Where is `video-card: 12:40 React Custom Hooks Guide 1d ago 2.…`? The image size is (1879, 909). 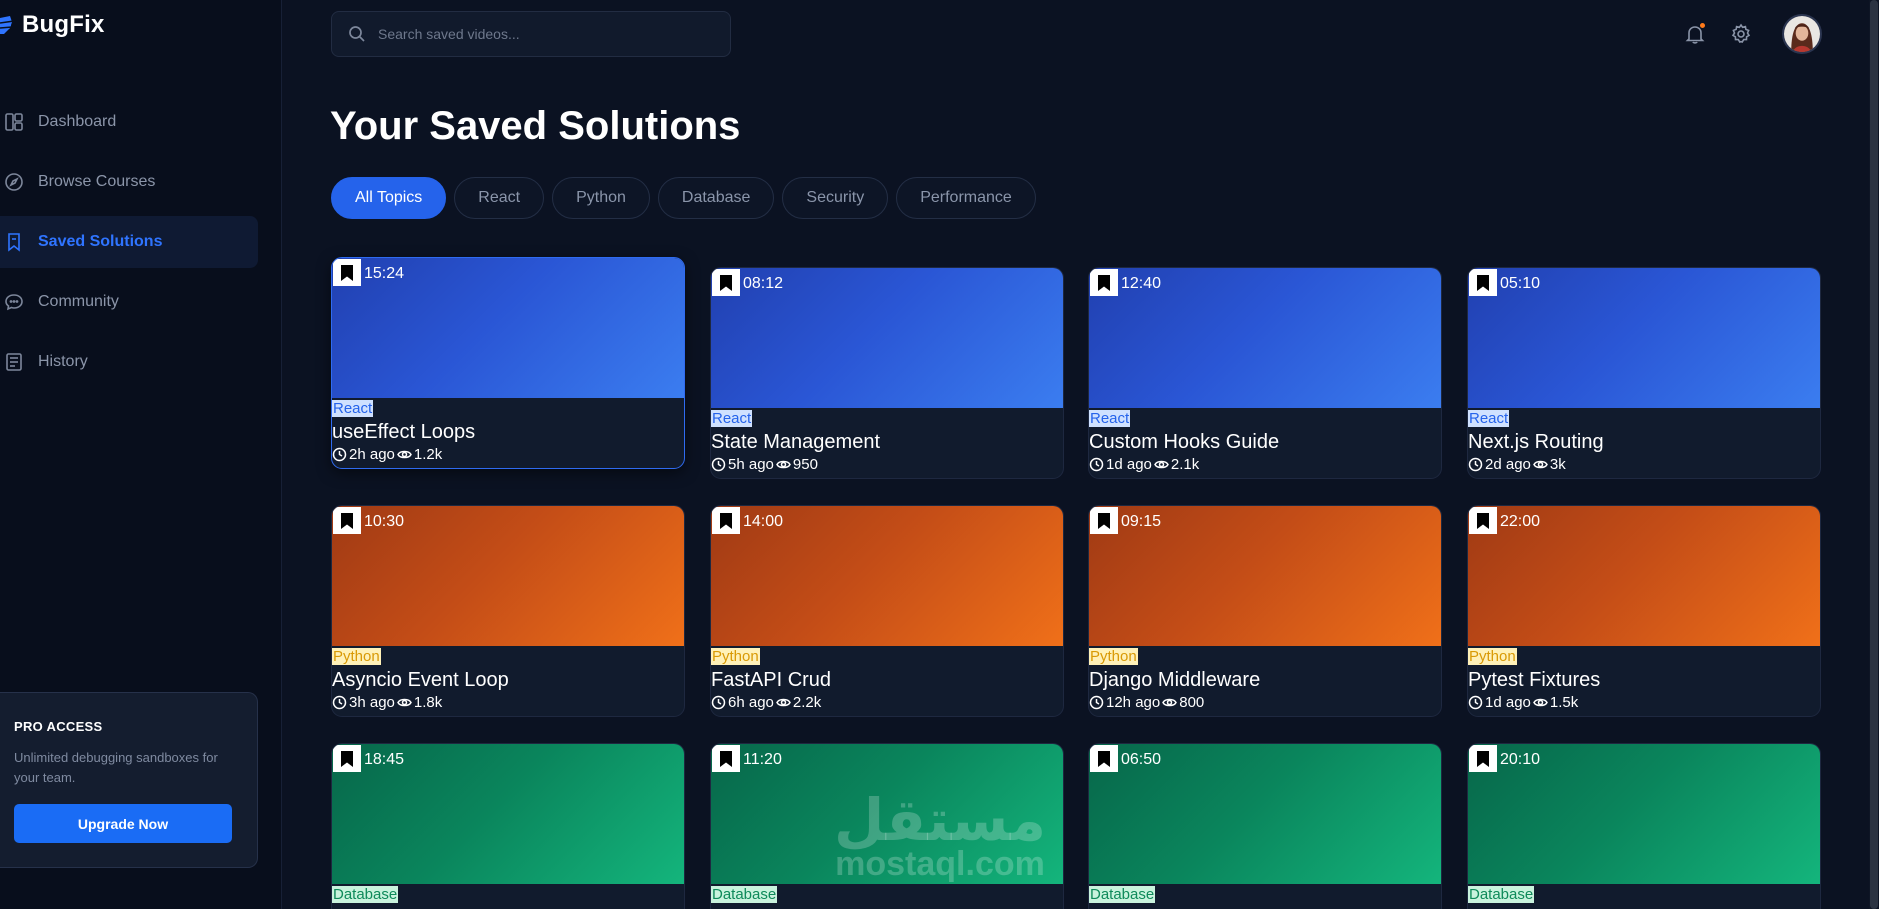 video-card: 12:40 React Custom Hooks Guide 1d ago 2.… is located at coordinates (1265, 373).